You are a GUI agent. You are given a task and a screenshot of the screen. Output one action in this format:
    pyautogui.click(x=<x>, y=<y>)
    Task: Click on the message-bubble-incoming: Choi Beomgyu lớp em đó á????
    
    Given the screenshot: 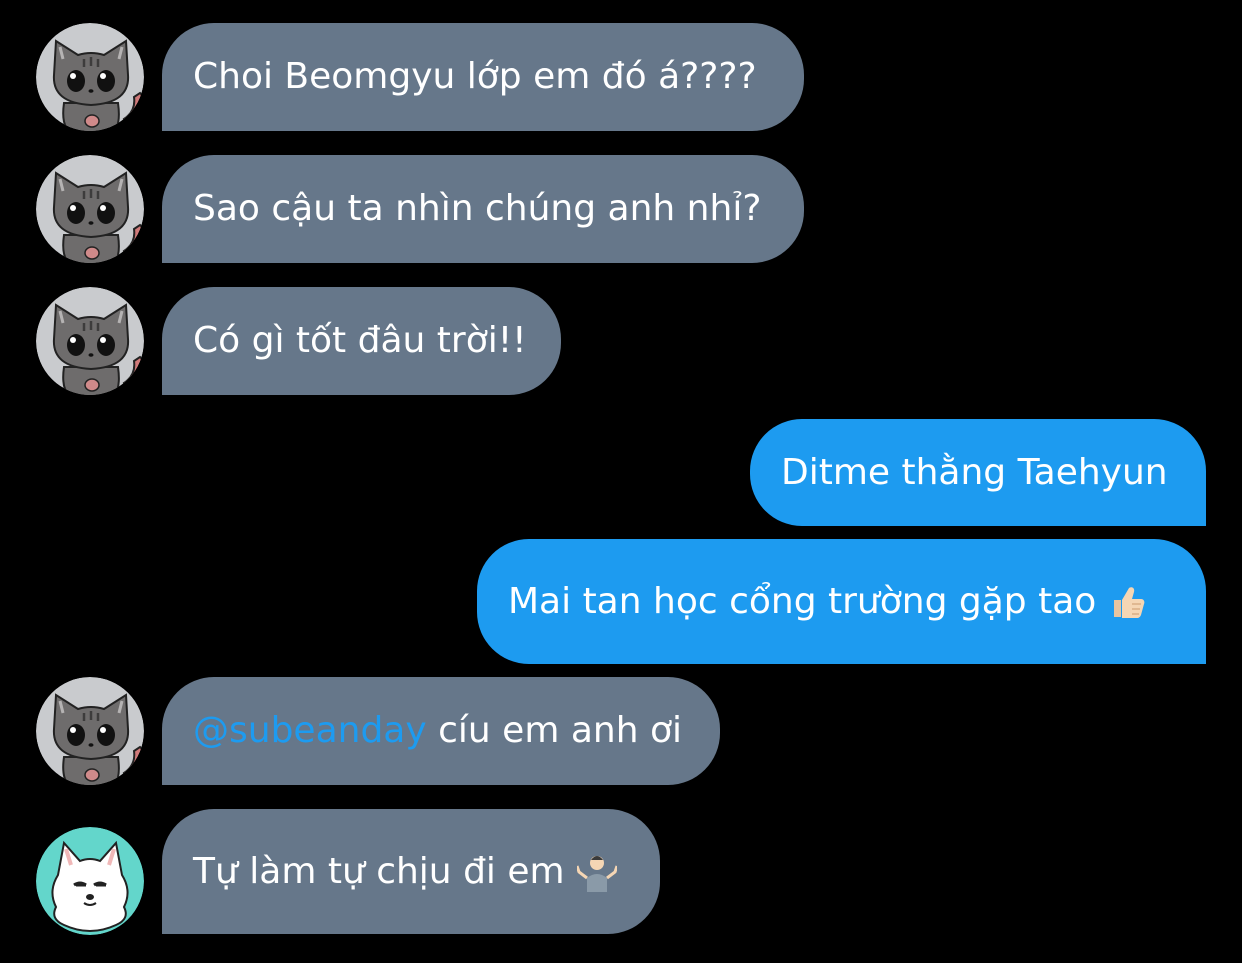 What is the action you would take?
    pyautogui.click(x=483, y=77)
    